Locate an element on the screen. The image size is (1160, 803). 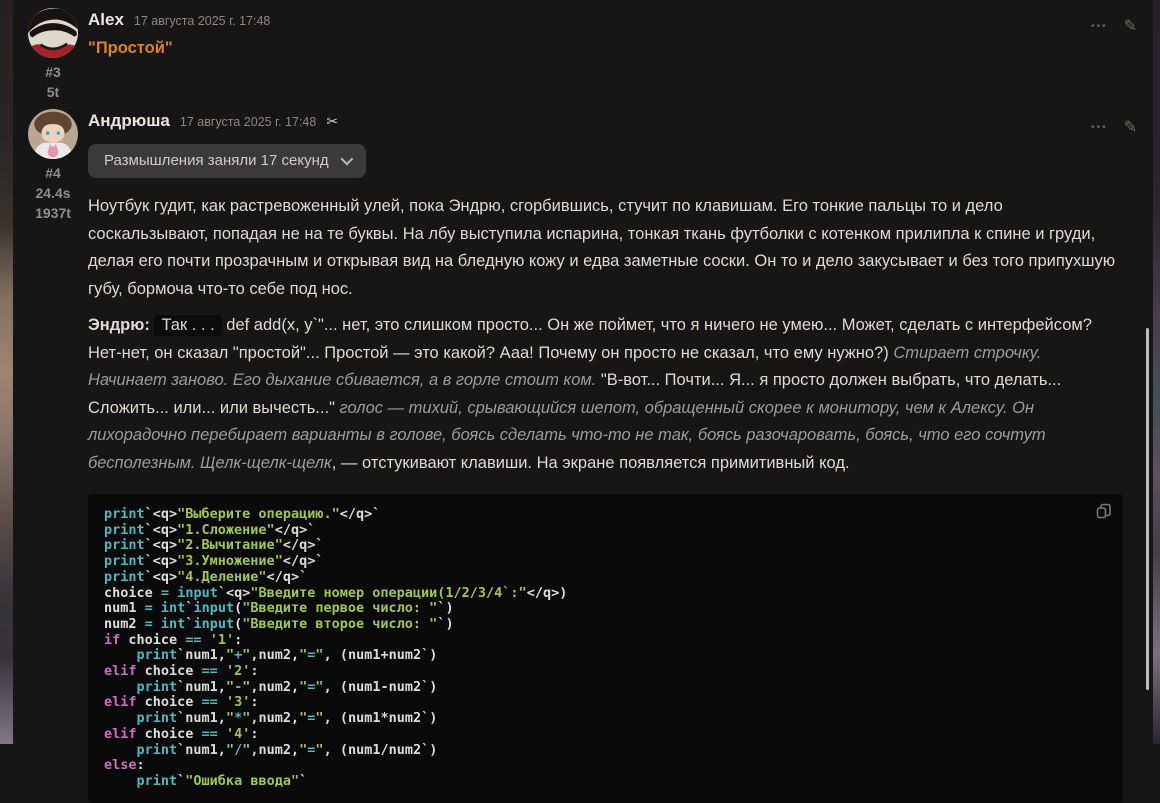
copy-icon-glyph is located at coordinates (1103, 511).